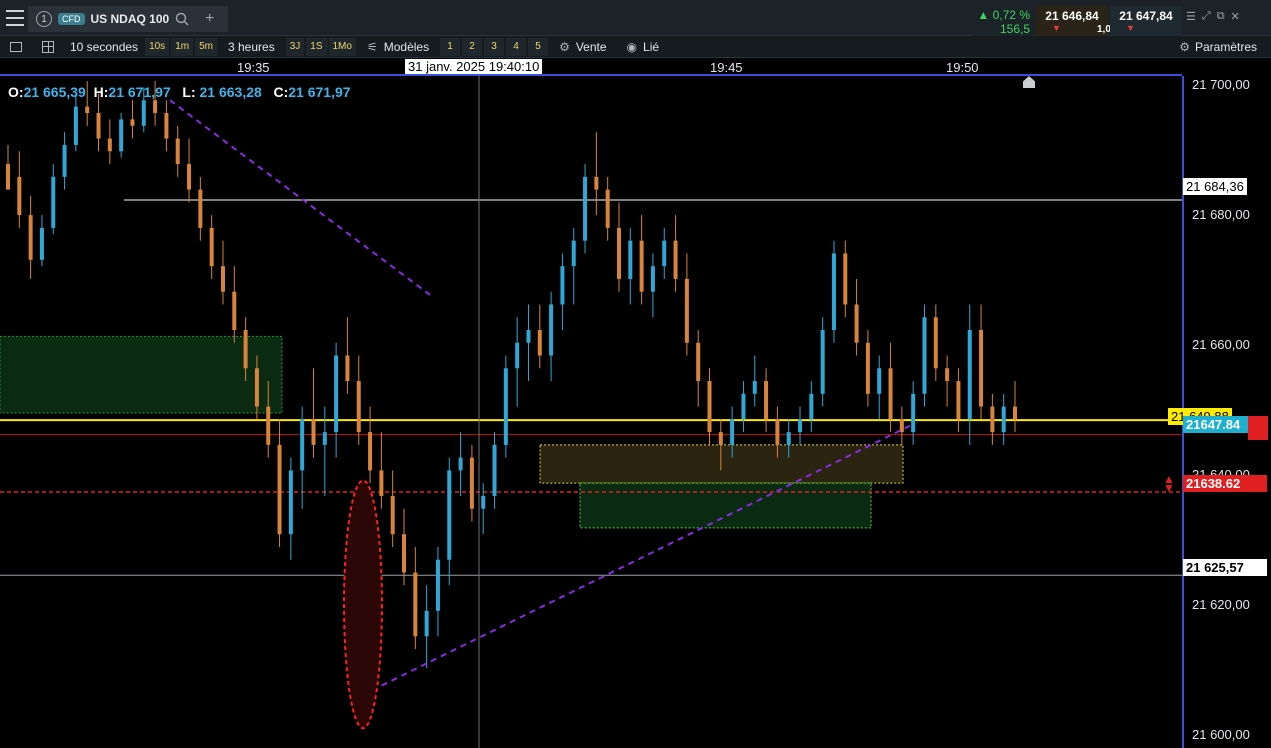 This screenshot has width=1271, height=748. Describe the element at coordinates (295, 46) in the screenshot. I see `range-3j: 3J` at that location.